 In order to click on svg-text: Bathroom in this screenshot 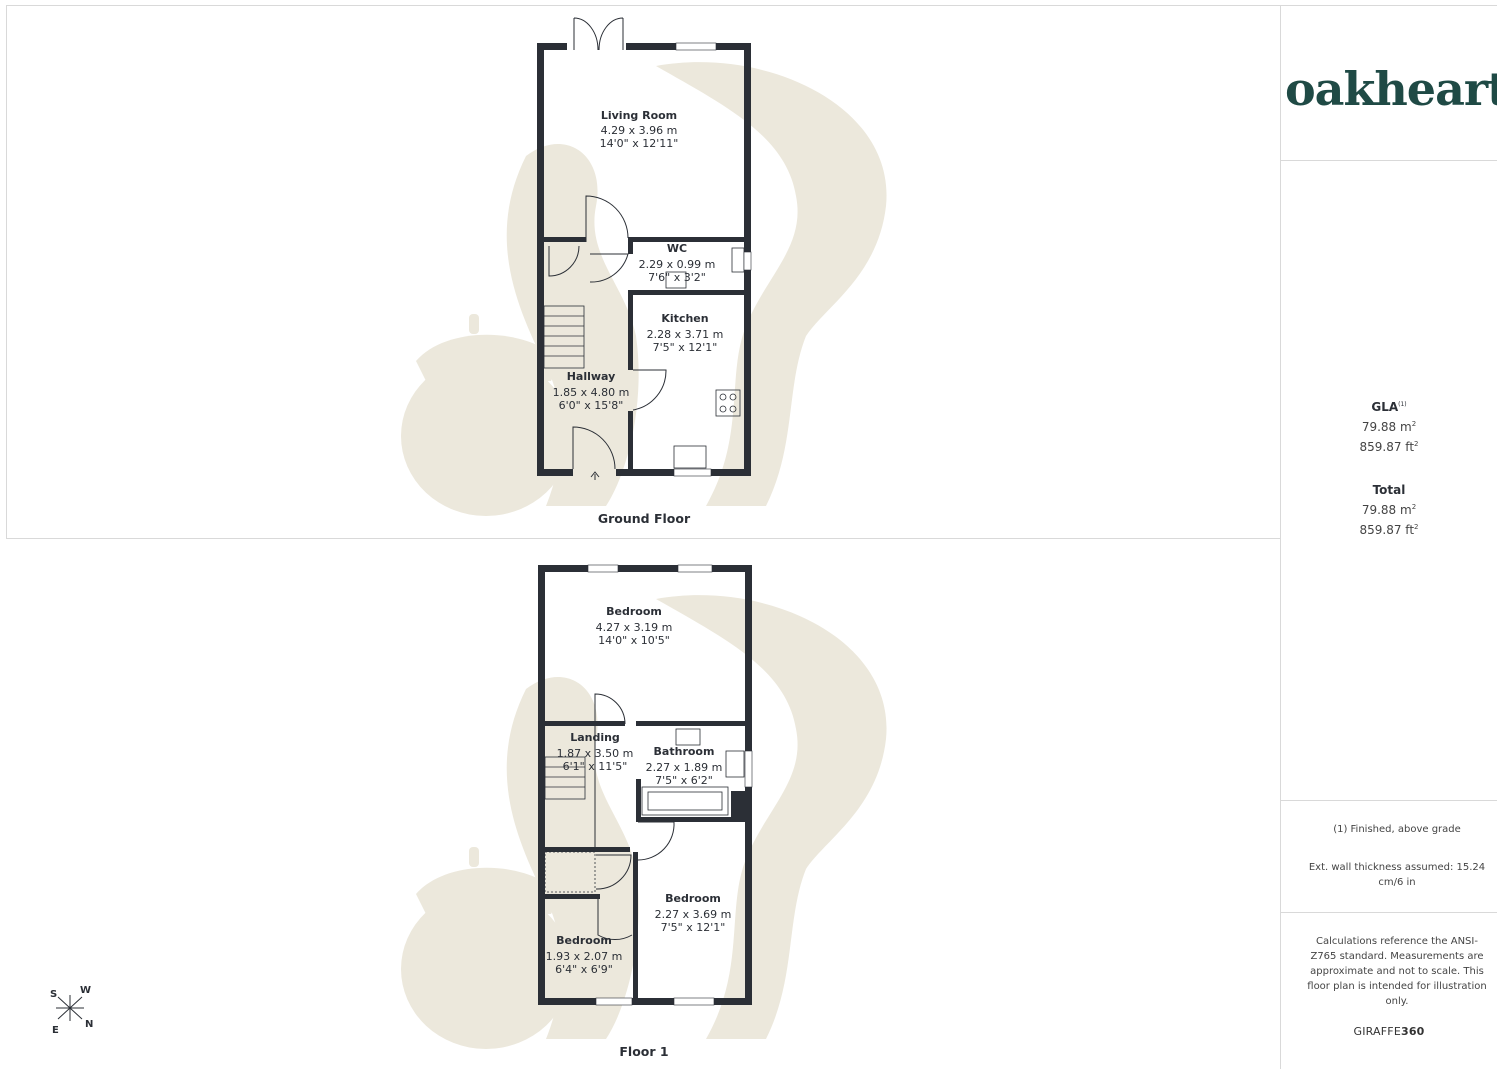, I will do `click(684, 751)`.